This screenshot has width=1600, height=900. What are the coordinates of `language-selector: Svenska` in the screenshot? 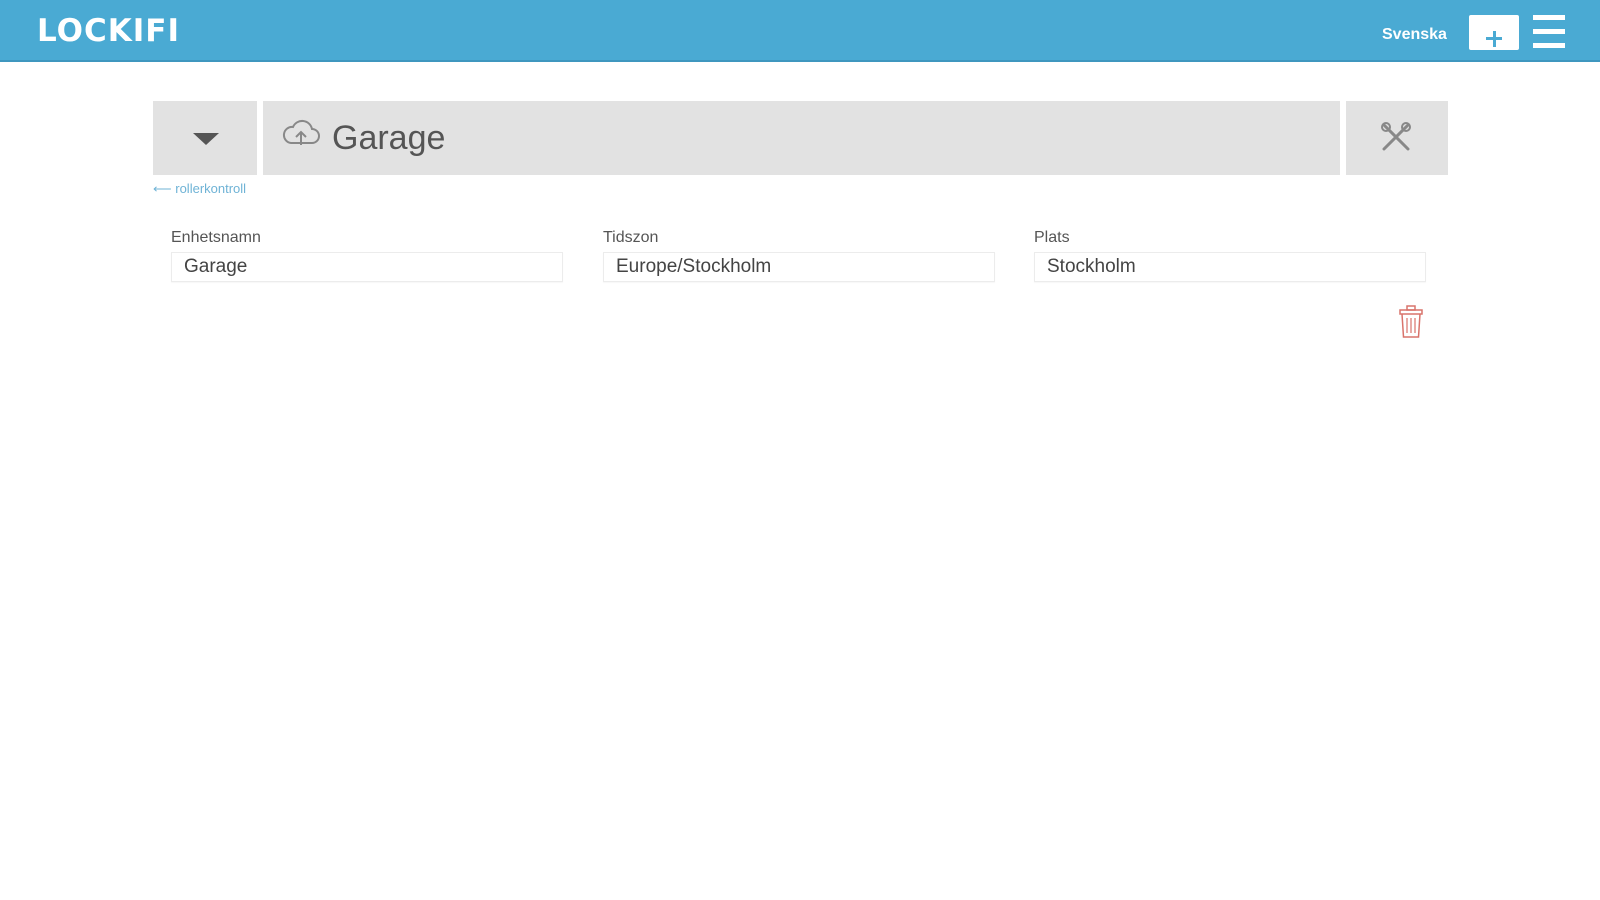 It's located at (1414, 35).